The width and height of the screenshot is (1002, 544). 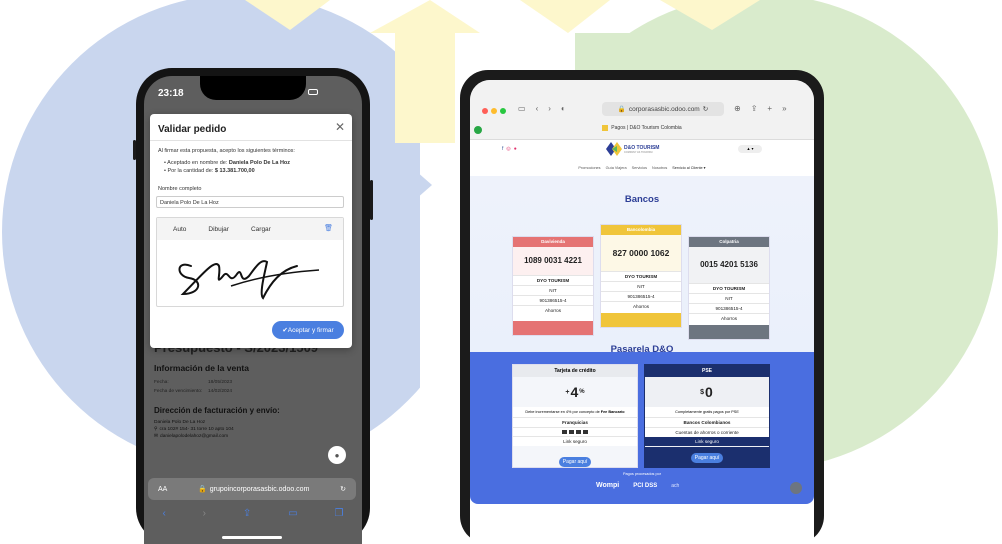 I want to click on user-menu: ▲ ▾, so click(x=750, y=149).